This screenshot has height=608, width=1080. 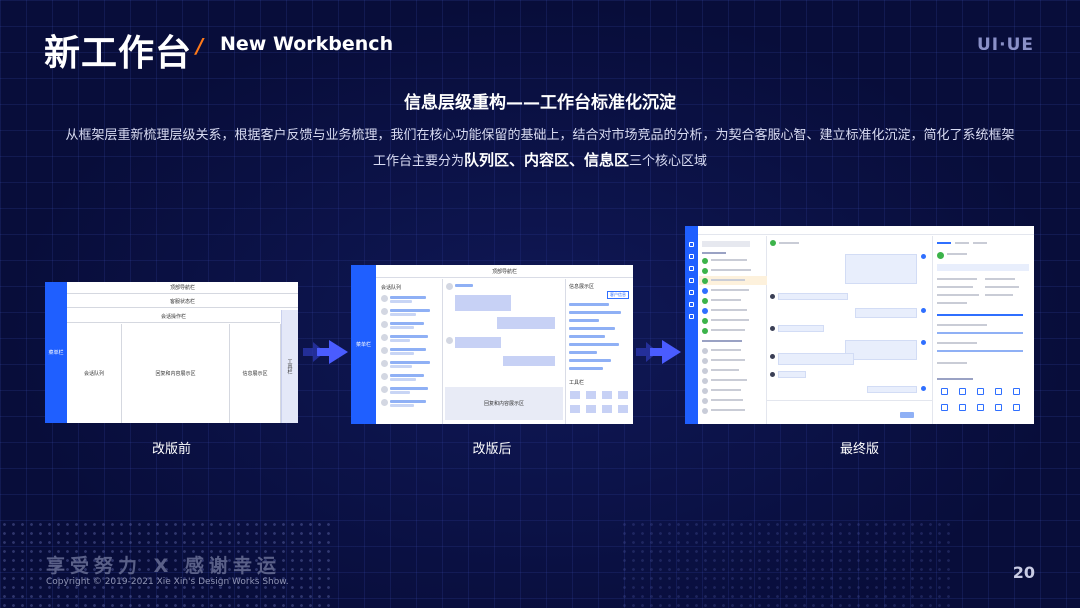 I want to click on section-title: 信息层级重构——工作台标准化沉淀, so click(x=540, y=103).